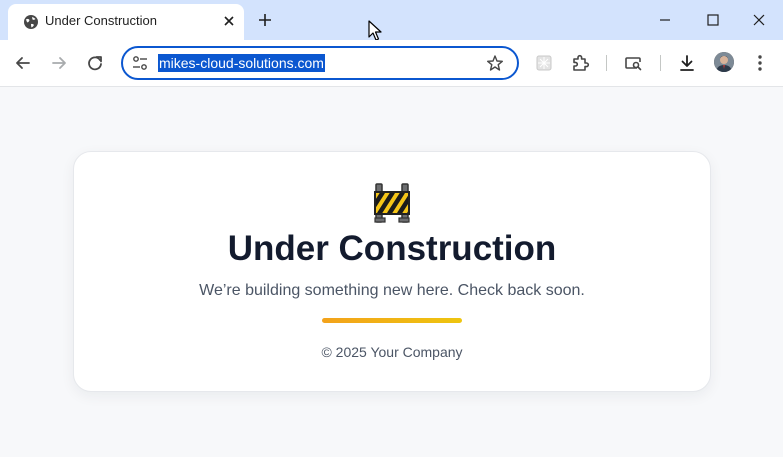 The height and width of the screenshot is (457, 783). What do you see at coordinates (759, 20) in the screenshot?
I see `close-window-icon` at bounding box center [759, 20].